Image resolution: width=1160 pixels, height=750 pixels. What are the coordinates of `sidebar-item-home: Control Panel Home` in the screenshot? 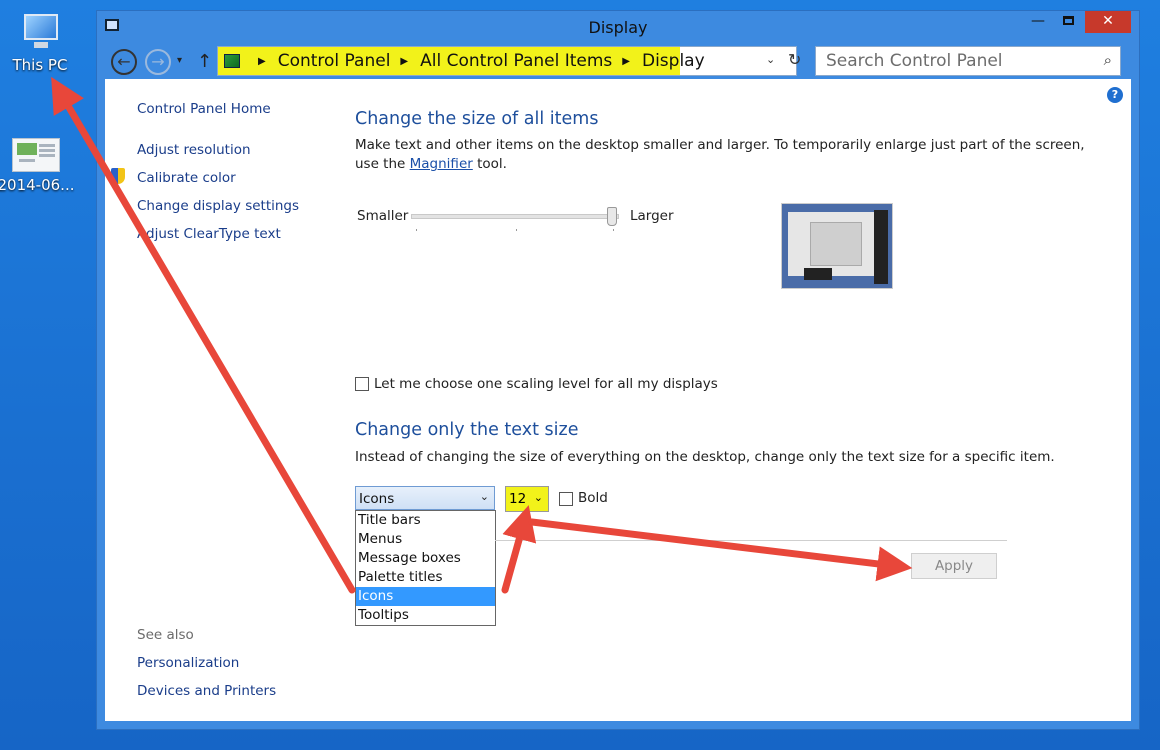 It's located at (204, 109).